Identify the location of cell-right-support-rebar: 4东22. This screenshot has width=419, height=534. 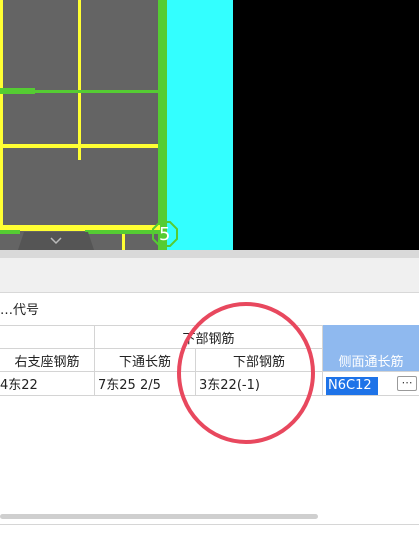
(47, 383).